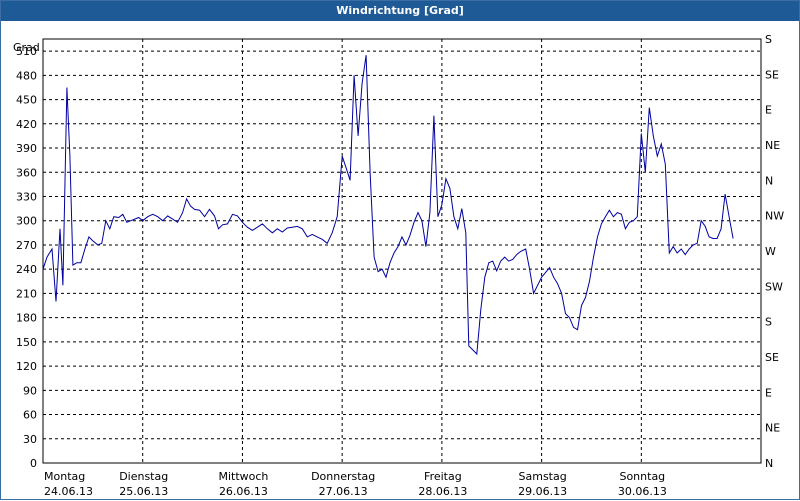  Describe the element at coordinates (26, 172) in the screenshot. I see `y-tick-label: 360` at that location.